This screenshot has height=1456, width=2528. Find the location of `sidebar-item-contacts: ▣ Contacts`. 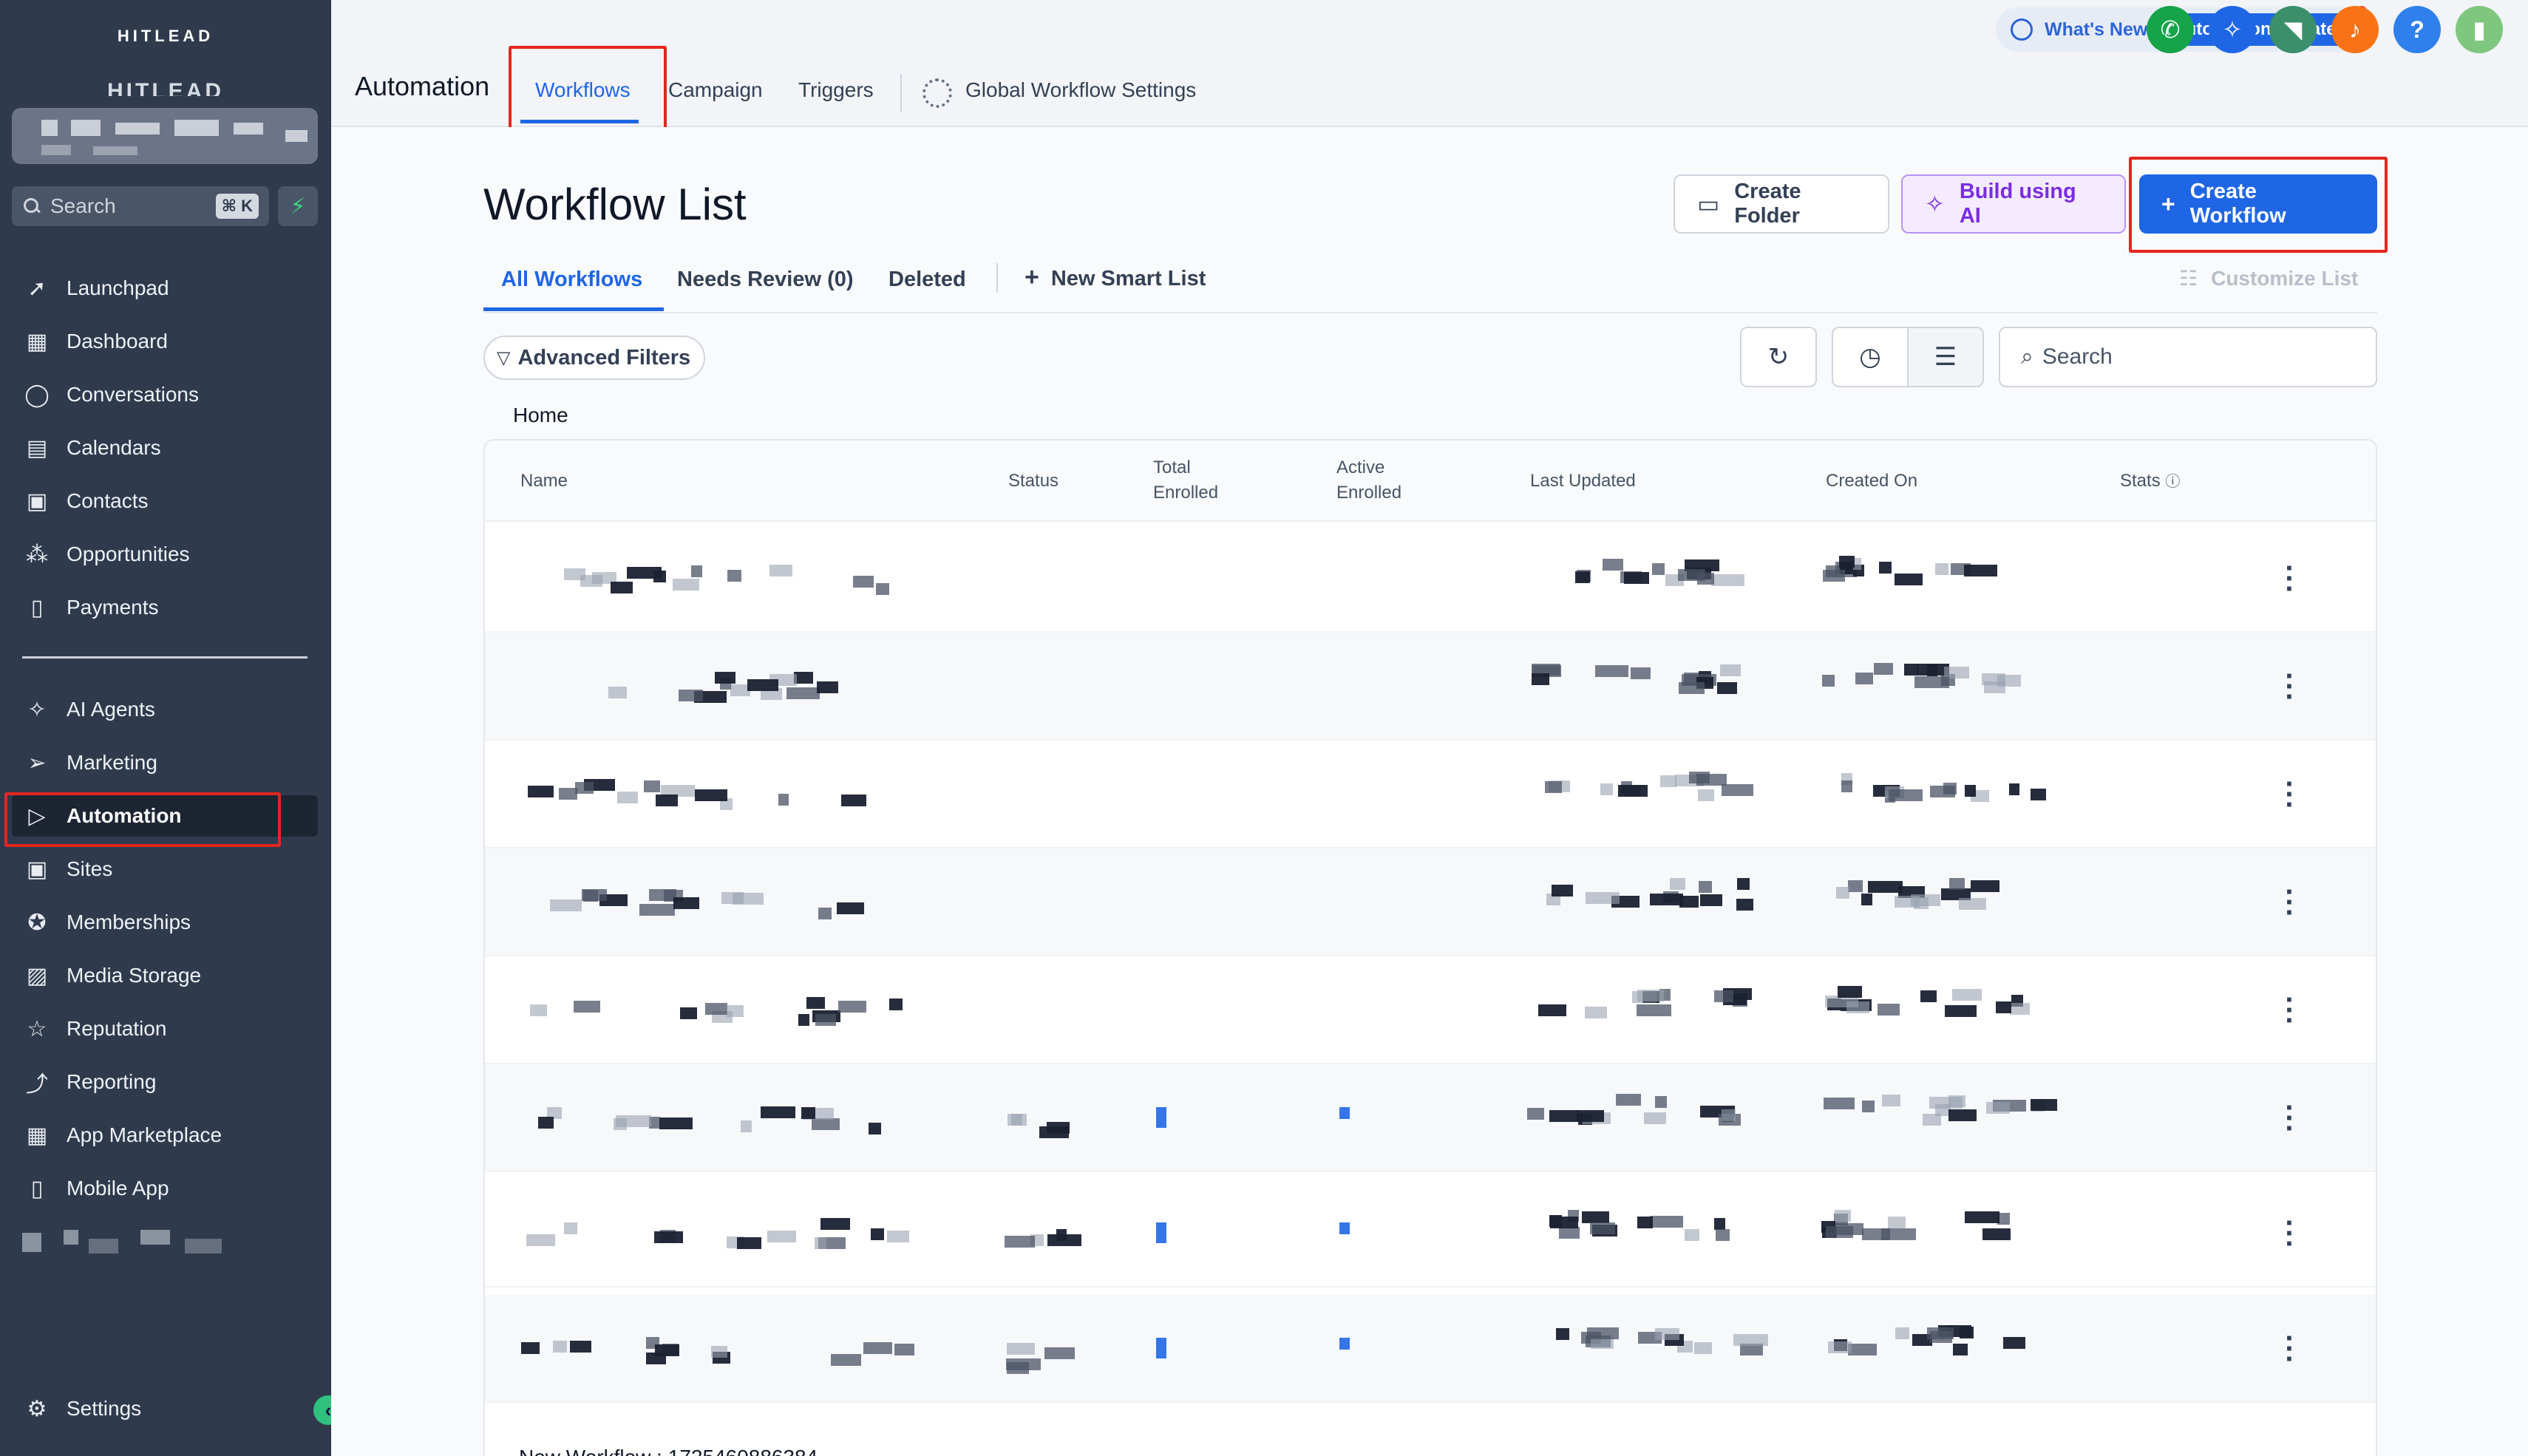

sidebar-item-contacts: ▣ Contacts is located at coordinates (165, 501).